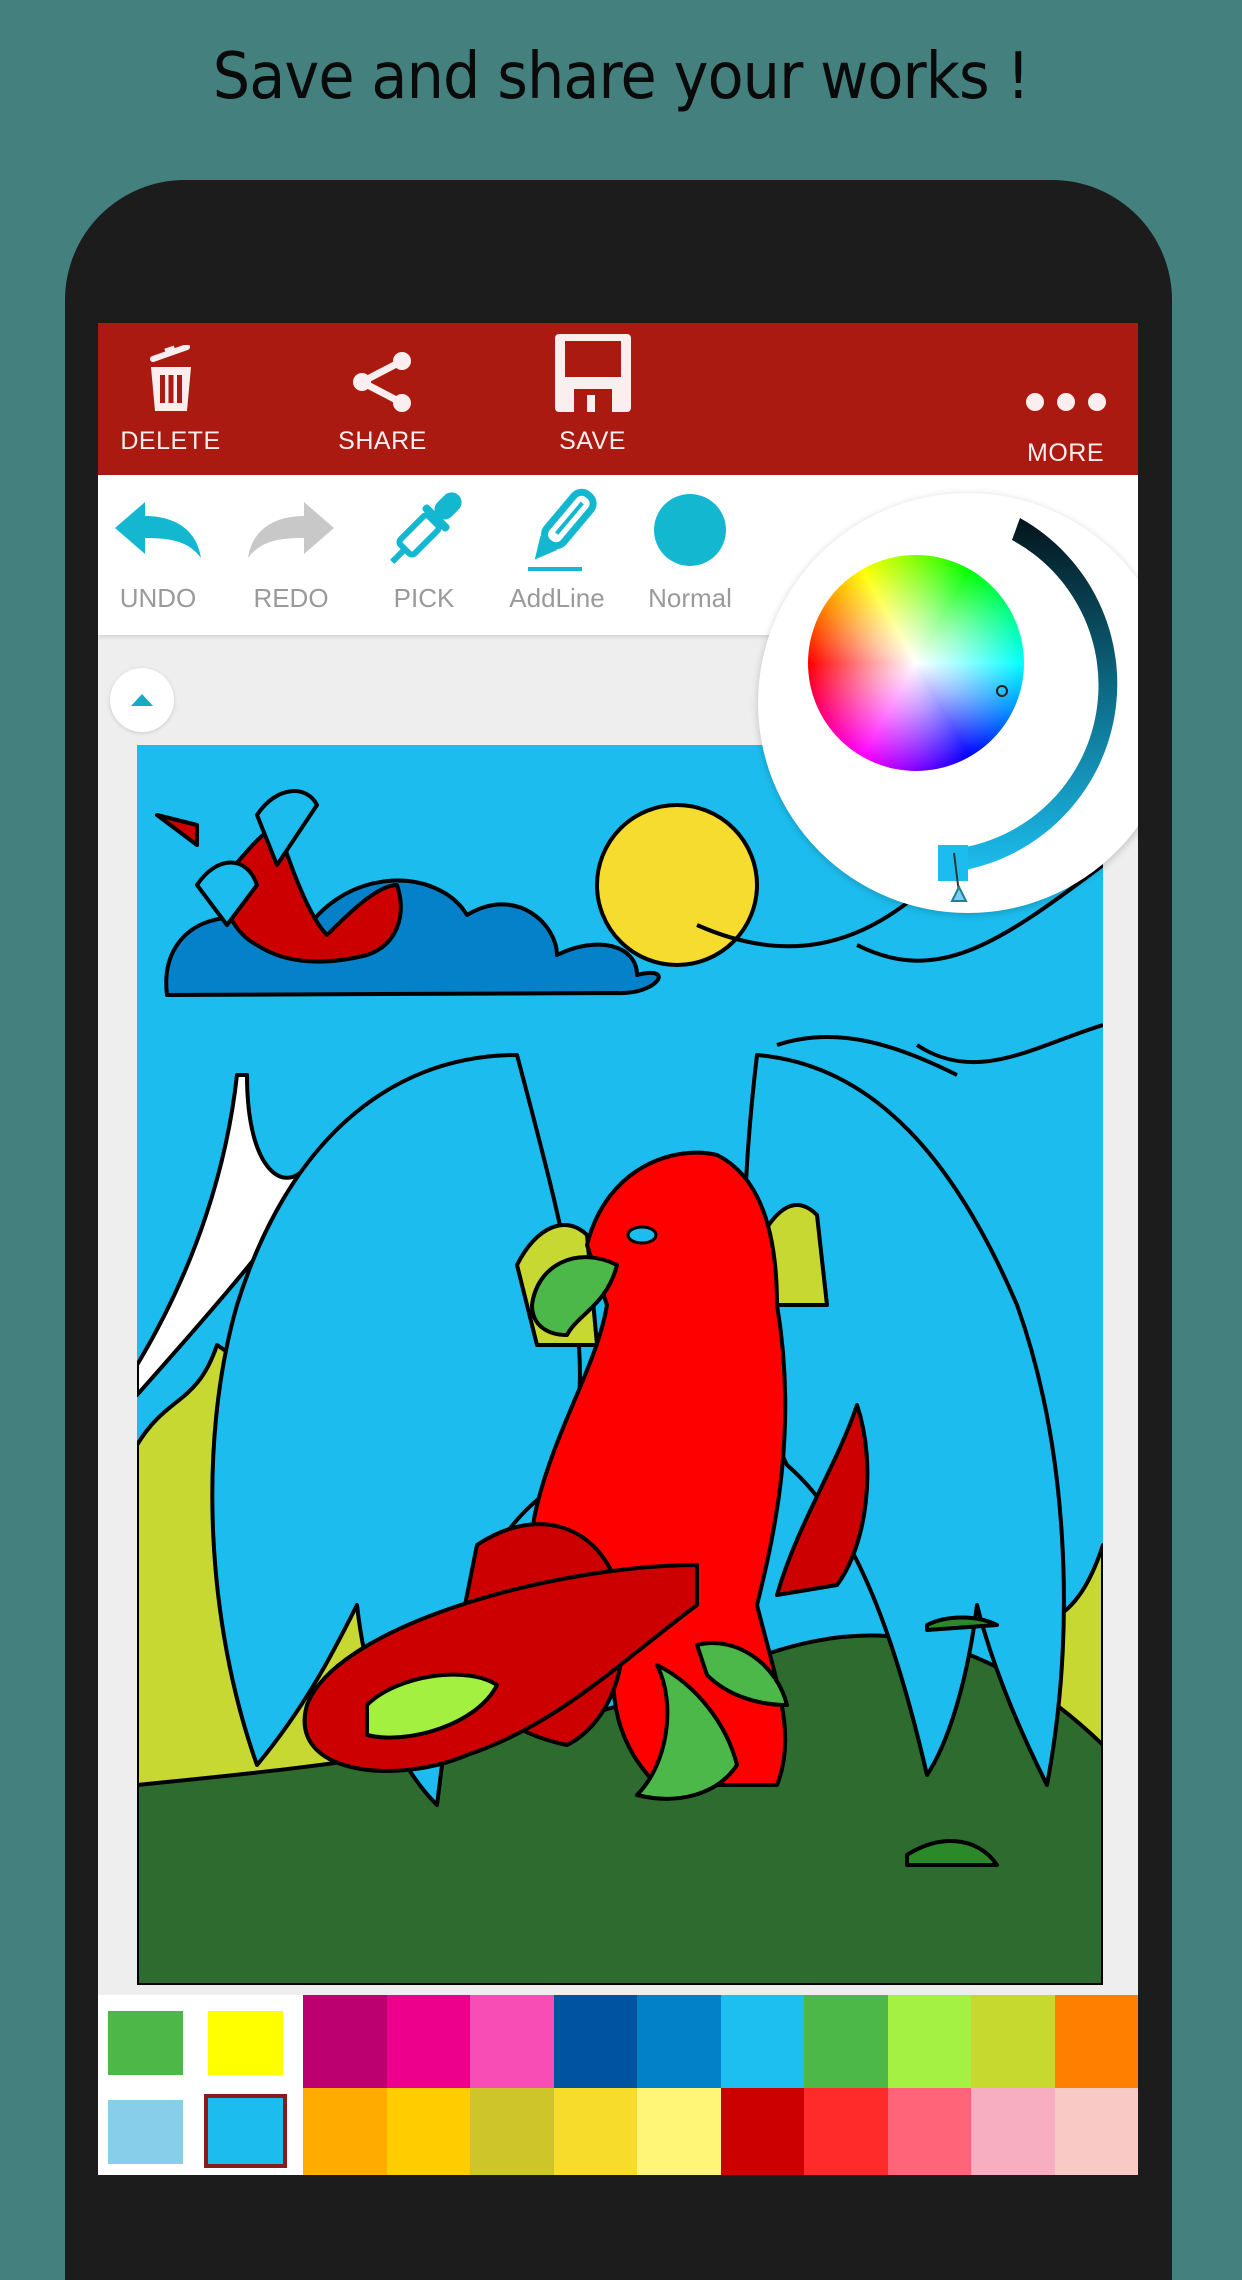 The width and height of the screenshot is (1242, 2280). What do you see at coordinates (382, 441) in the screenshot?
I see `share-label: SHARE` at bounding box center [382, 441].